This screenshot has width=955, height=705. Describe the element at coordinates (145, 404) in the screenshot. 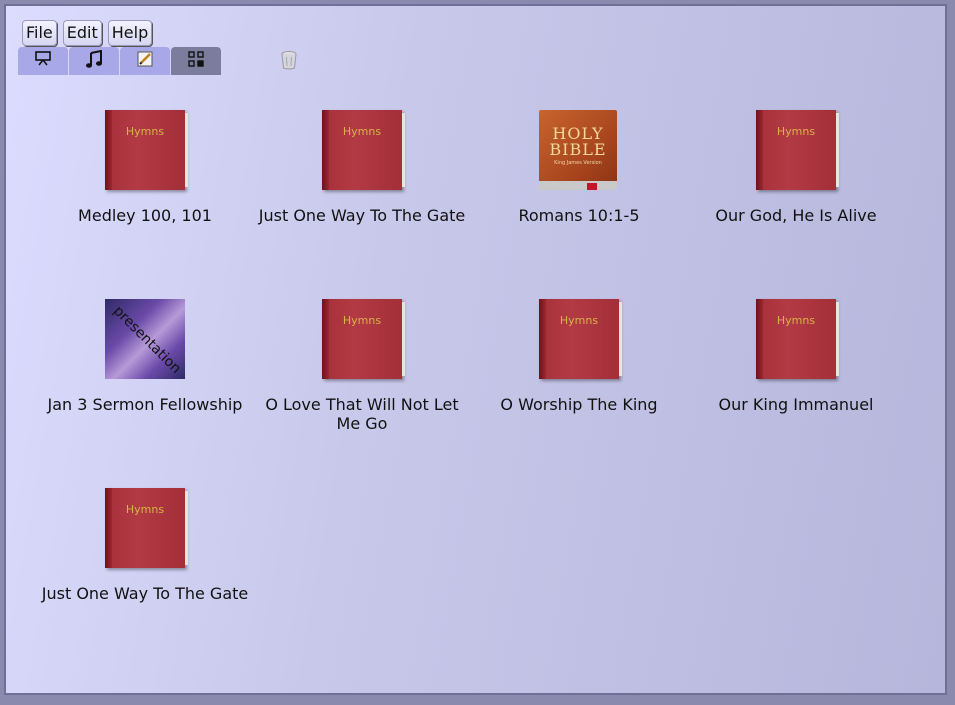

I see `item-label: Jan 3 Sermon Fellowship` at that location.